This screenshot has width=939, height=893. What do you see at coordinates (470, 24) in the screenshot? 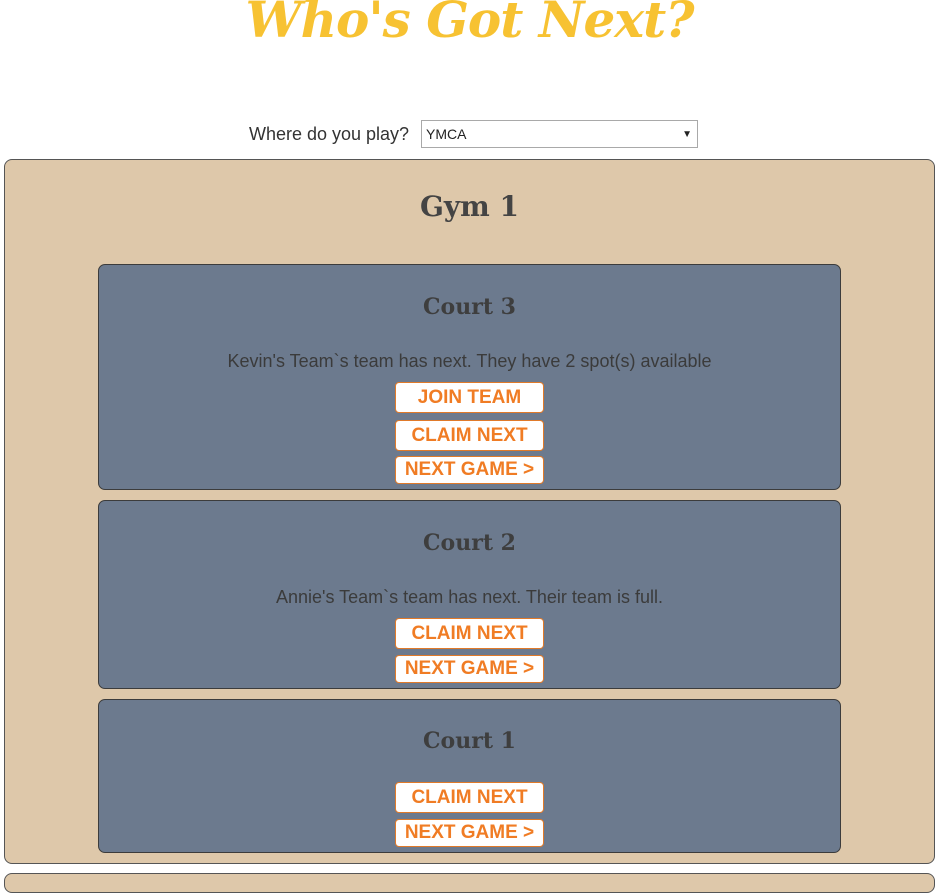
I see `app-title: Who's Got Next?` at bounding box center [470, 24].